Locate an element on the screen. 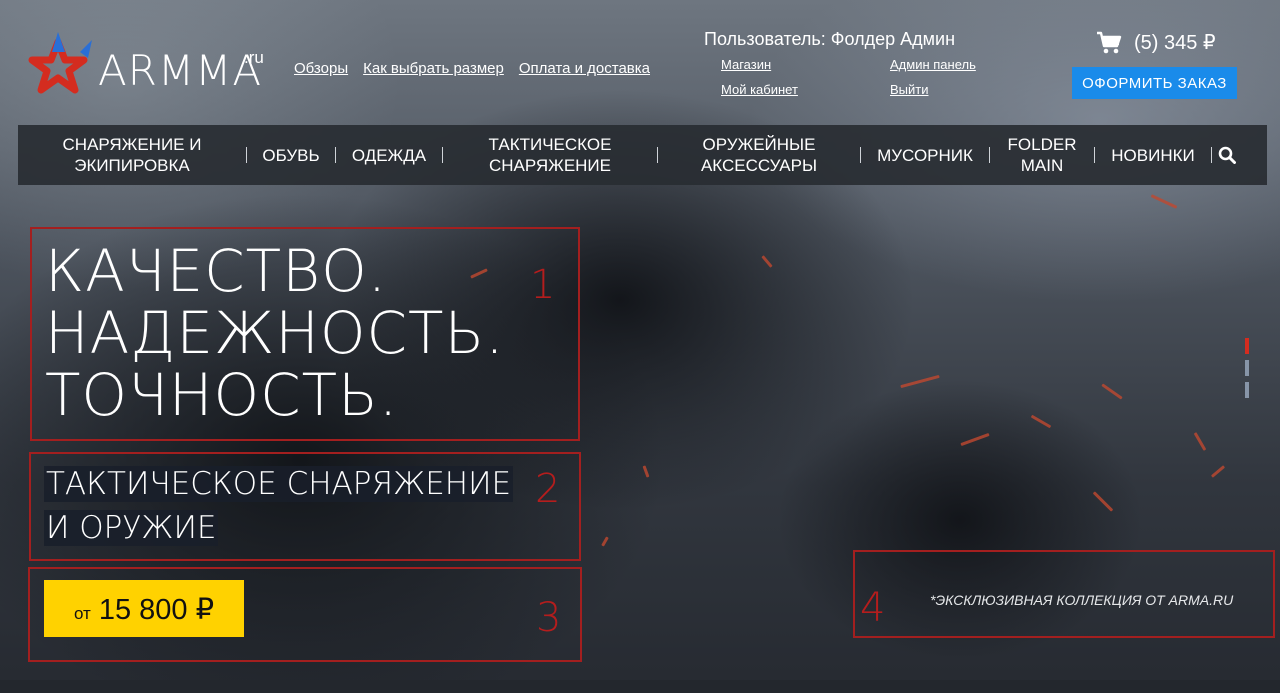  link-logout: Выйти is located at coordinates (909, 89).